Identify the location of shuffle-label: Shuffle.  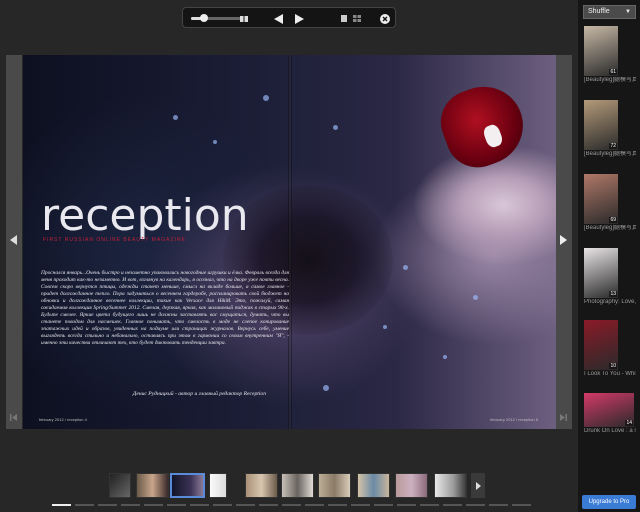
(599, 11).